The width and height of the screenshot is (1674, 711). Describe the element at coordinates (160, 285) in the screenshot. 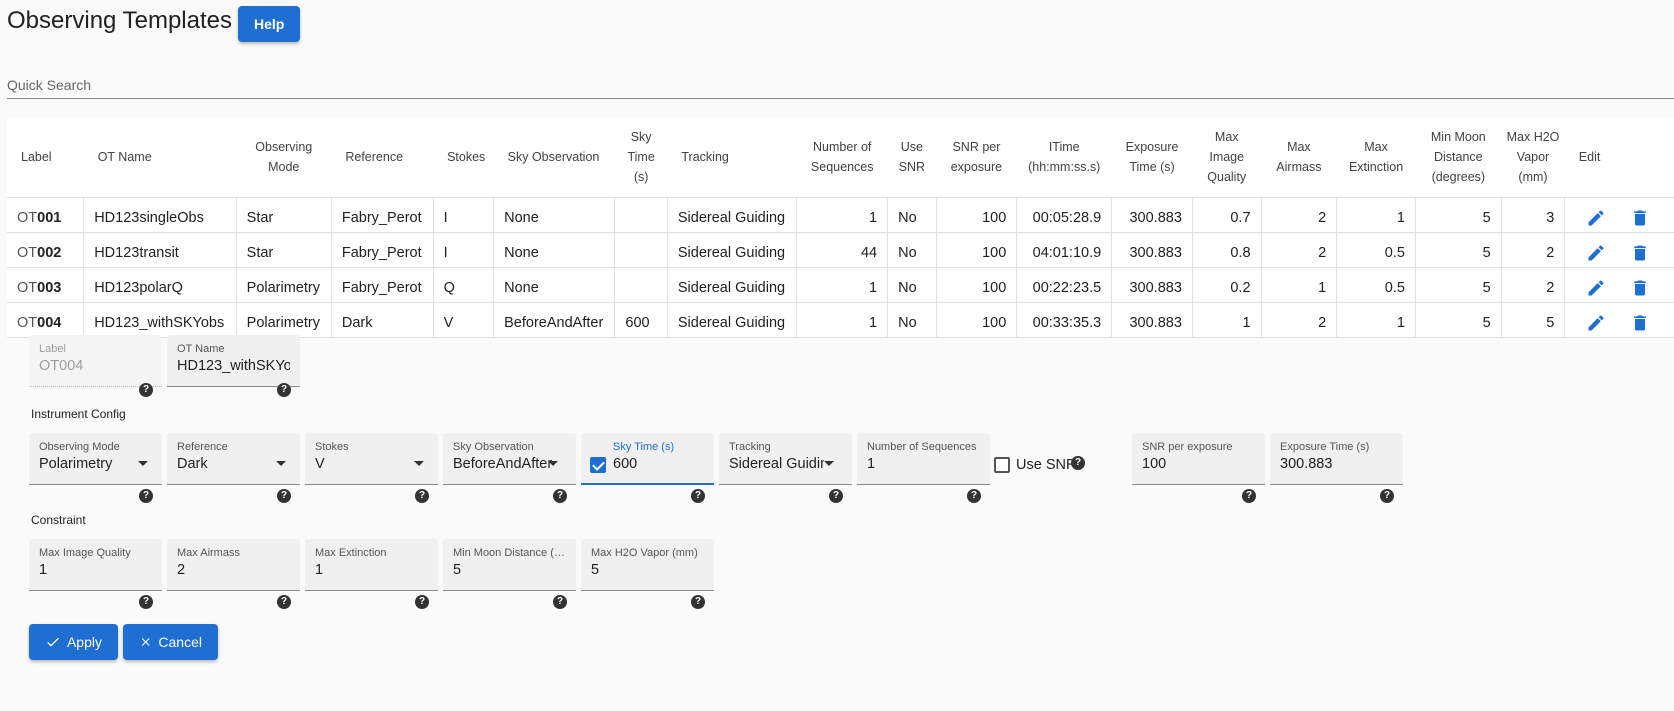

I see `cell-ot-name: HD123polarQ` at that location.